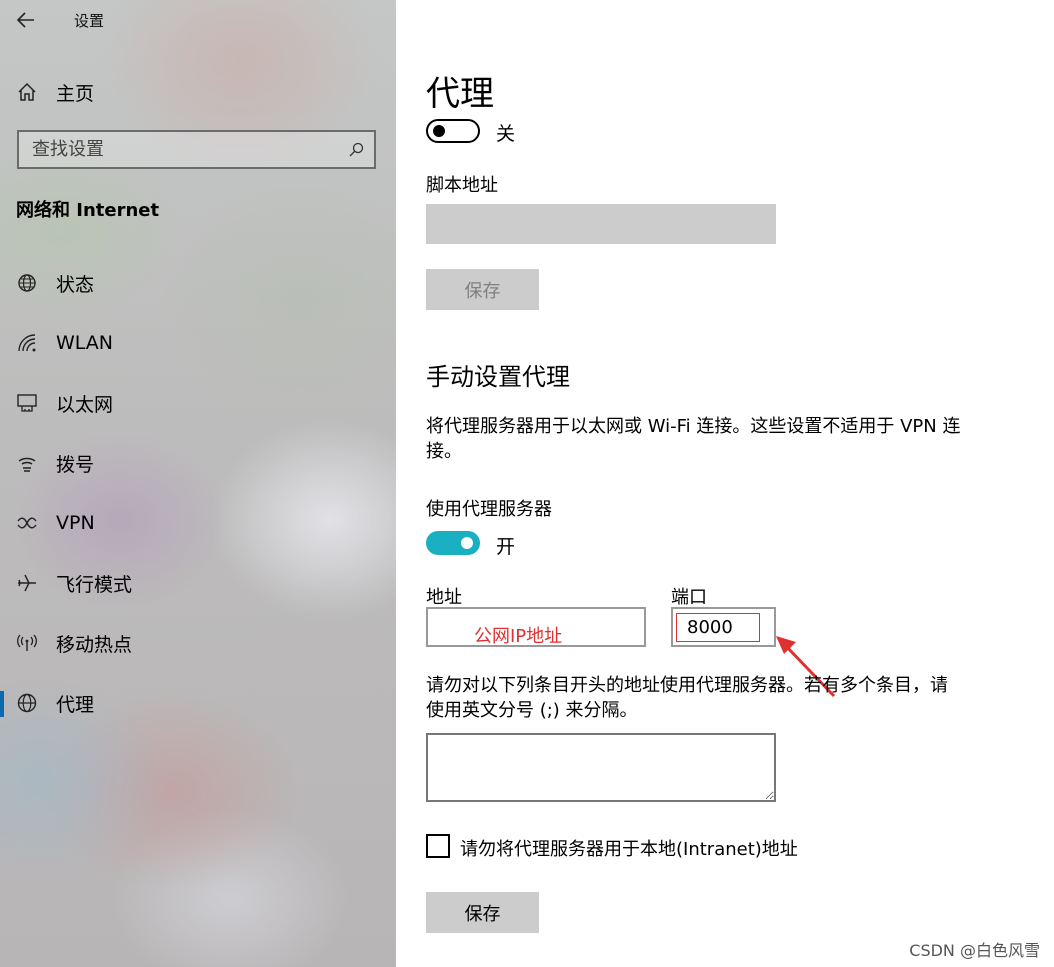 Image resolution: width=1054 pixels, height=967 pixels. I want to click on manual-proxy-description: 将代理服务器用于以太网或 Wi-Fi 连接。这些设置不适用于 VPN 连 接。, so click(693, 439).